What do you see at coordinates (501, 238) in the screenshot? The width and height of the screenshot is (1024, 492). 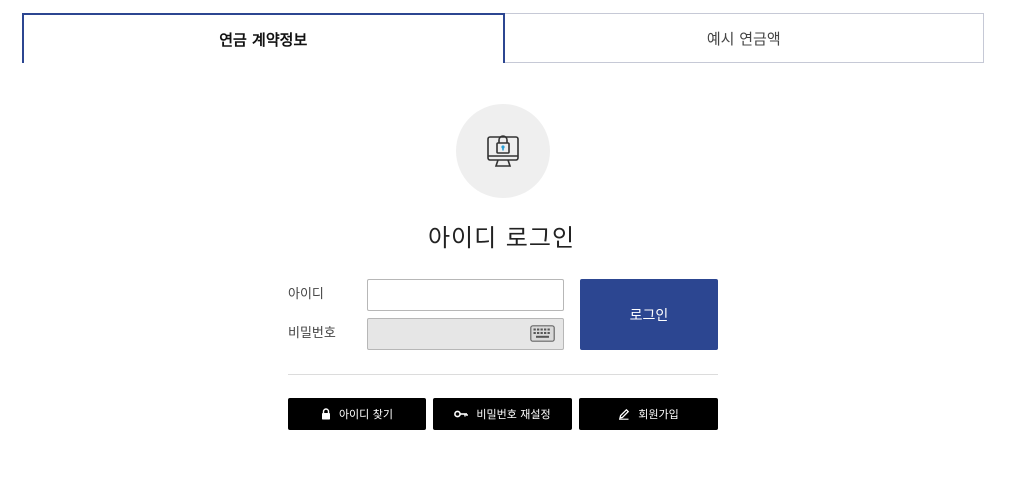 I see `page-title: 아이디 로그인` at bounding box center [501, 238].